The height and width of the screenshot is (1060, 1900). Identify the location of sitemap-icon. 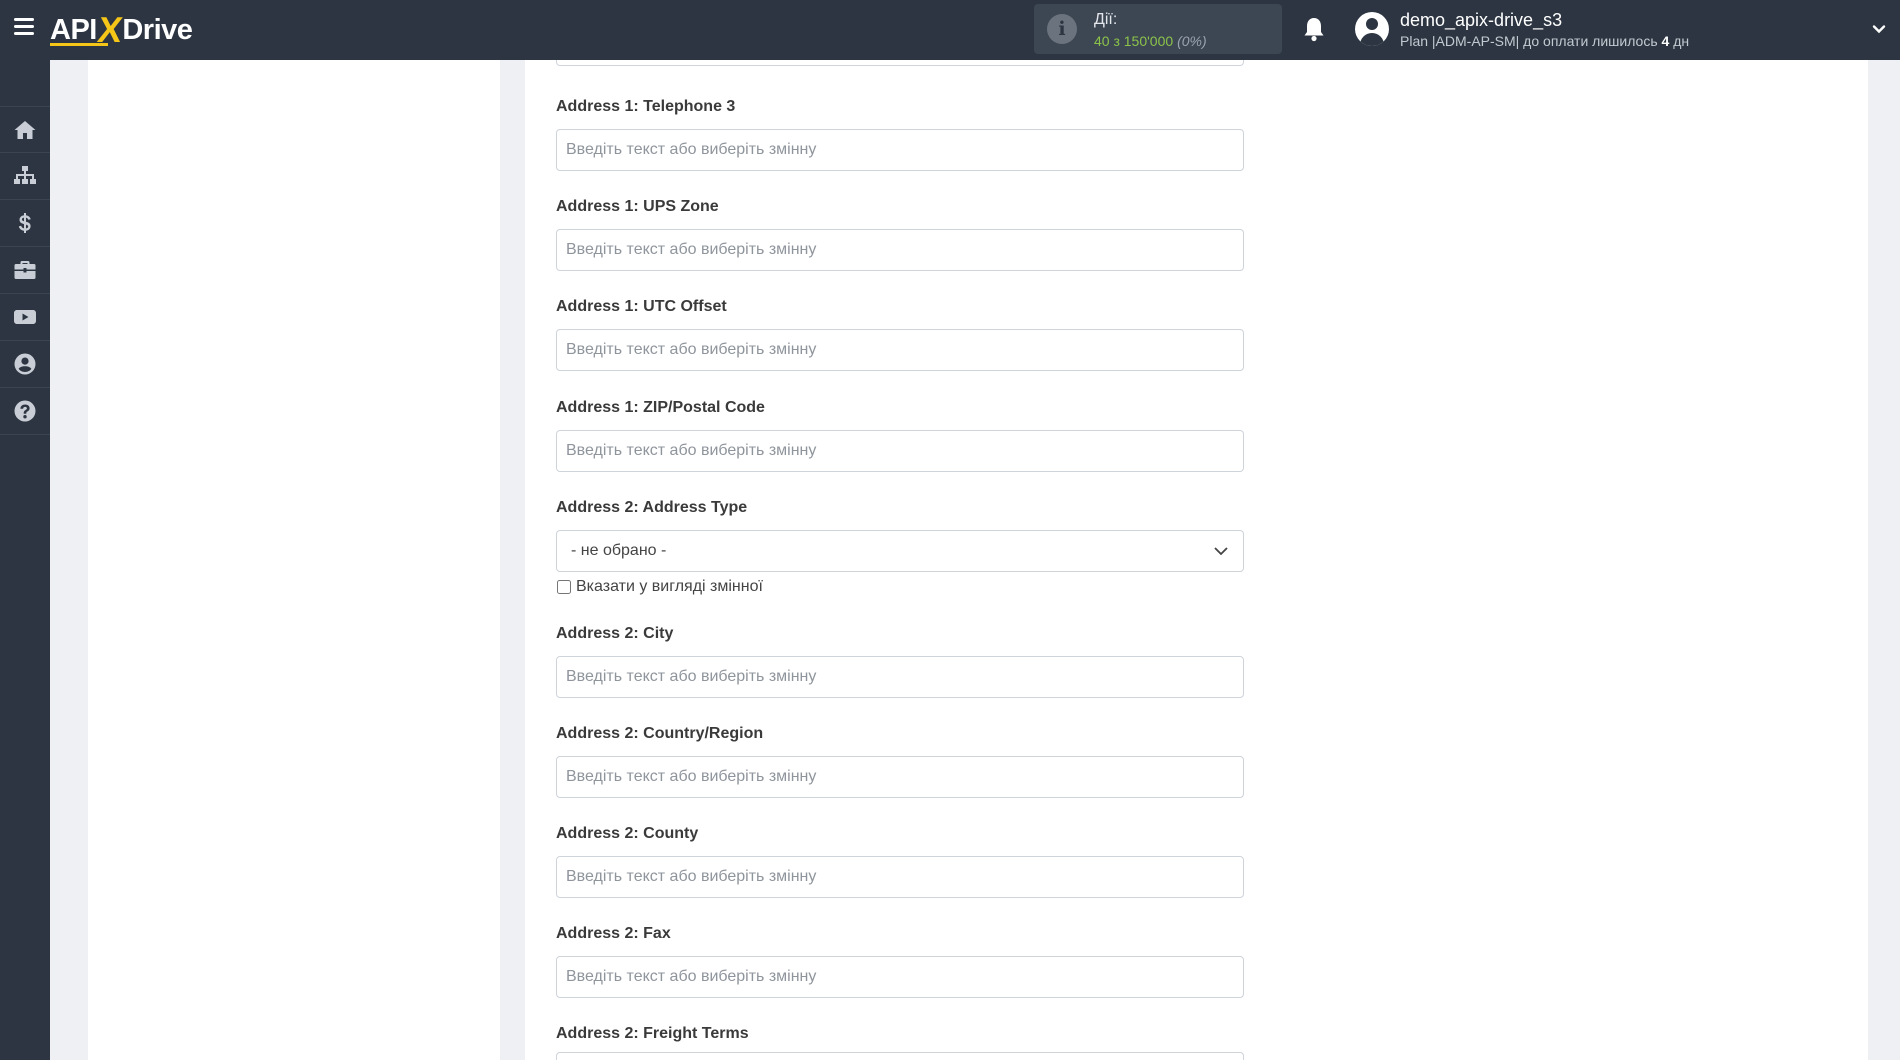
(25, 175).